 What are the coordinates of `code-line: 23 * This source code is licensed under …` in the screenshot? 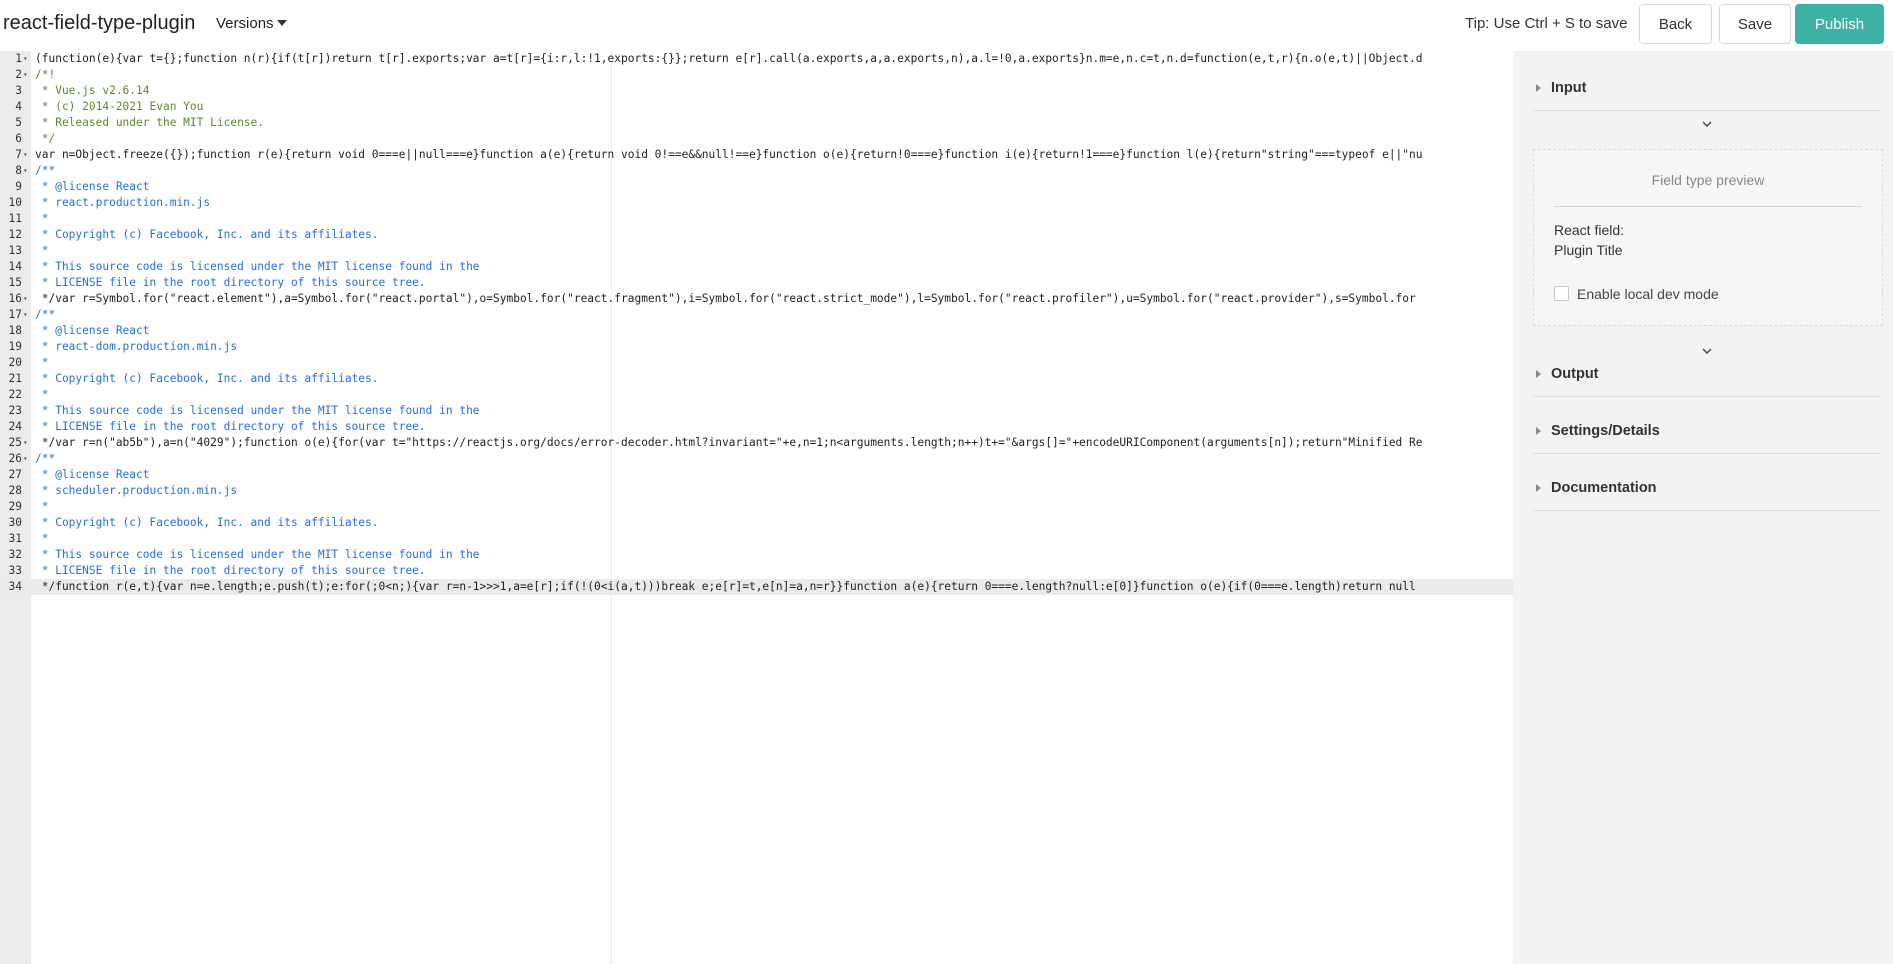 It's located at (756, 411).